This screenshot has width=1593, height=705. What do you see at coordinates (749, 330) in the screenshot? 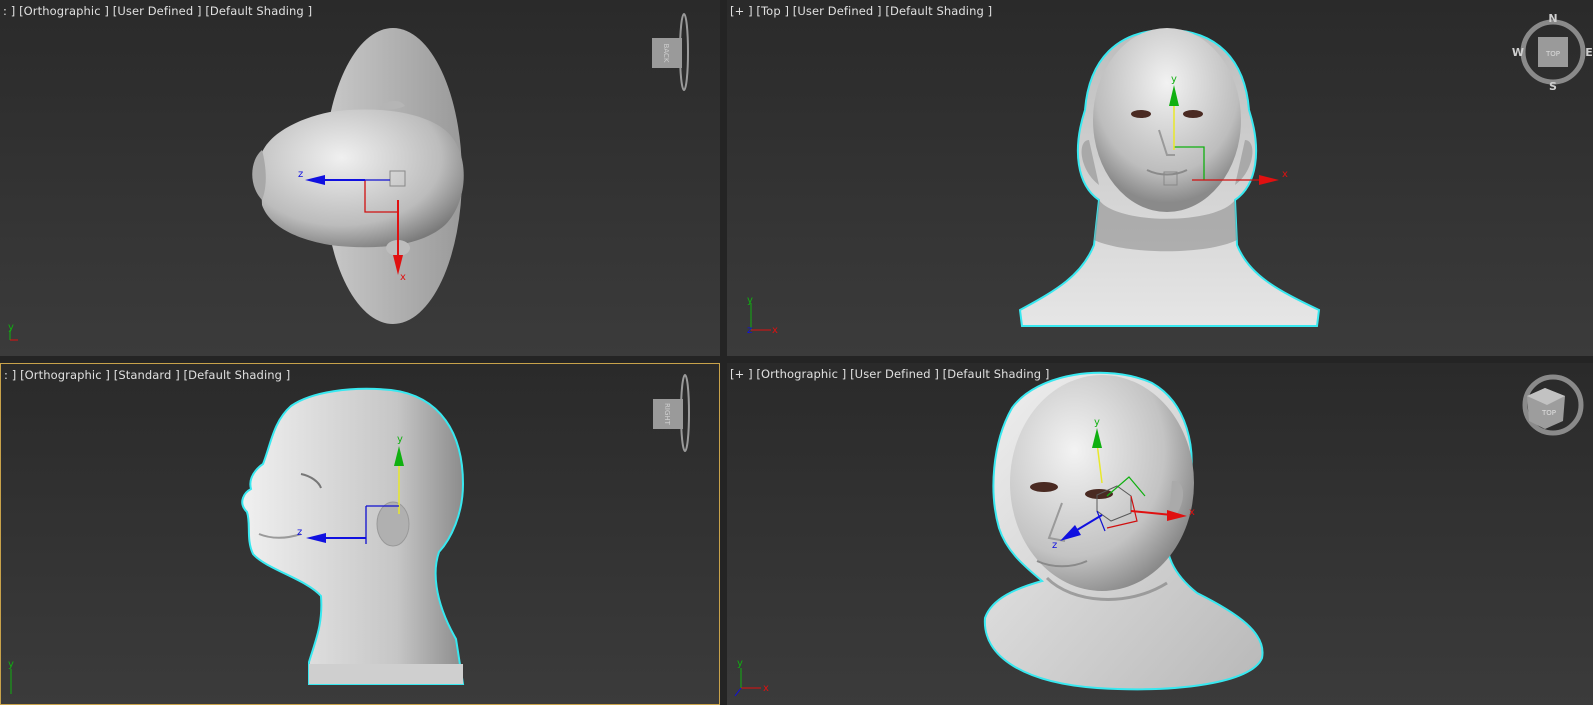
I see `tripod-z-label: z` at bounding box center [749, 330].